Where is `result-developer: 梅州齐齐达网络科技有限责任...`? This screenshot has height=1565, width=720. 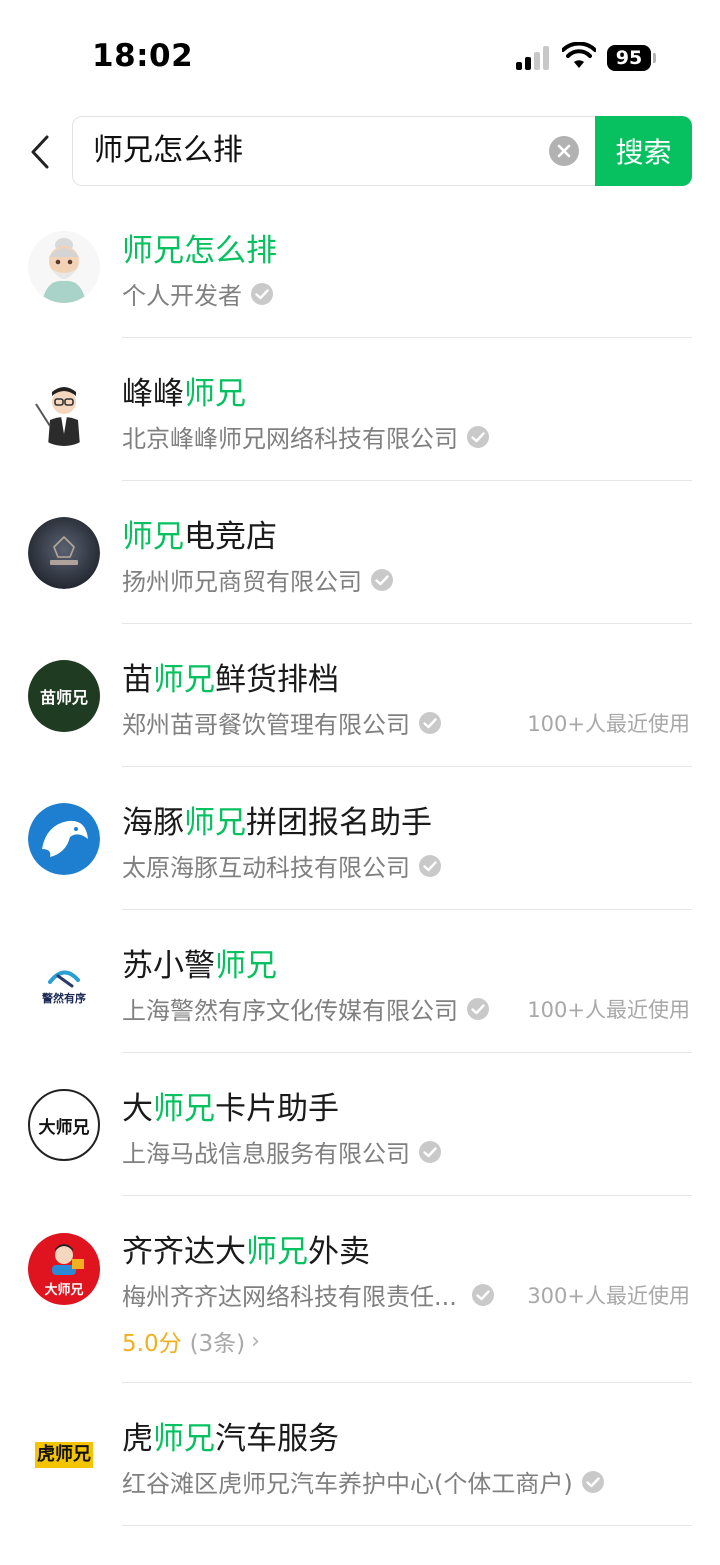 result-developer: 梅州齐齐达网络科技有限责任... is located at coordinates (308, 1294).